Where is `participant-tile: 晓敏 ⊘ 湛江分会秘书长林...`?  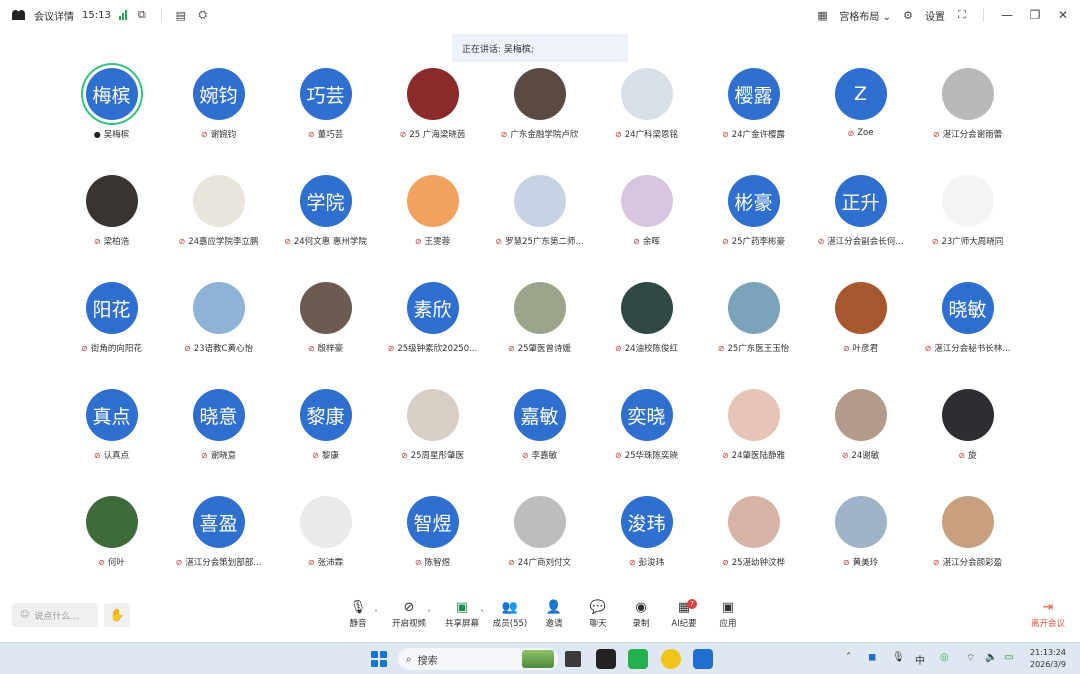
participant-tile: 晓敏 ⊘ 湛江分会秘书长林... is located at coordinates (967, 333).